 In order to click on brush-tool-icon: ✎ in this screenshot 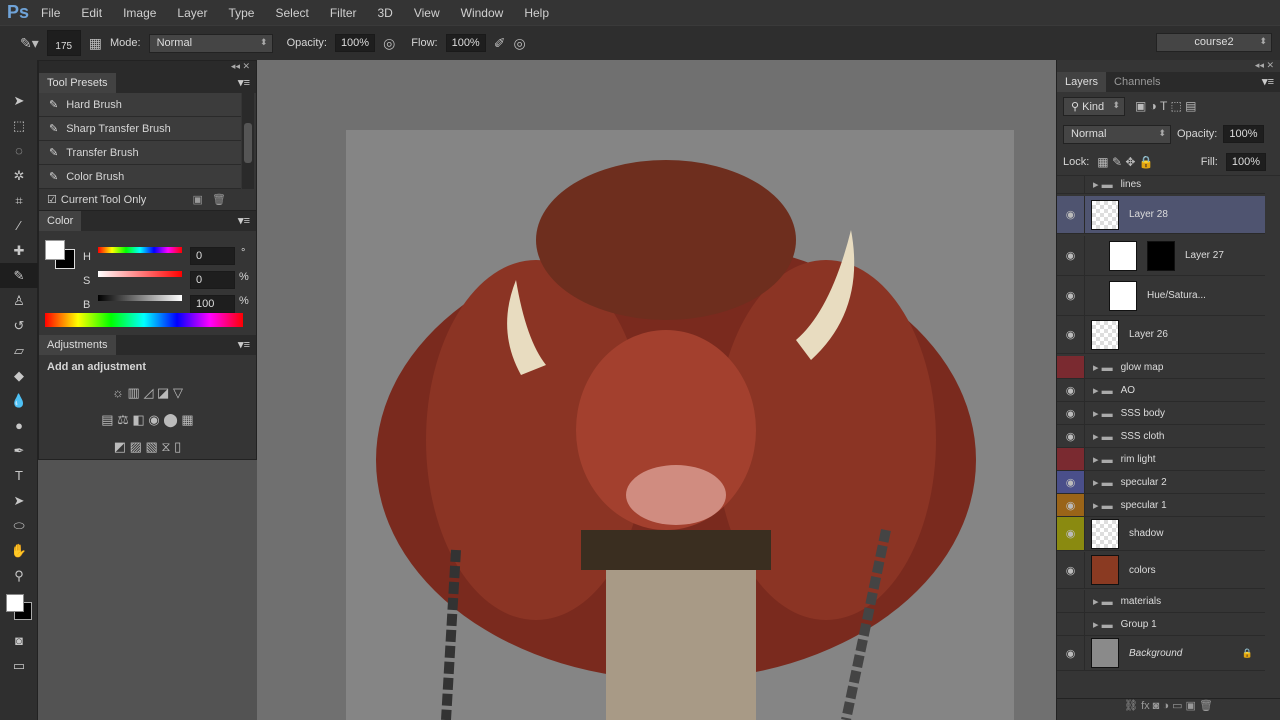, I will do `click(19, 275)`.